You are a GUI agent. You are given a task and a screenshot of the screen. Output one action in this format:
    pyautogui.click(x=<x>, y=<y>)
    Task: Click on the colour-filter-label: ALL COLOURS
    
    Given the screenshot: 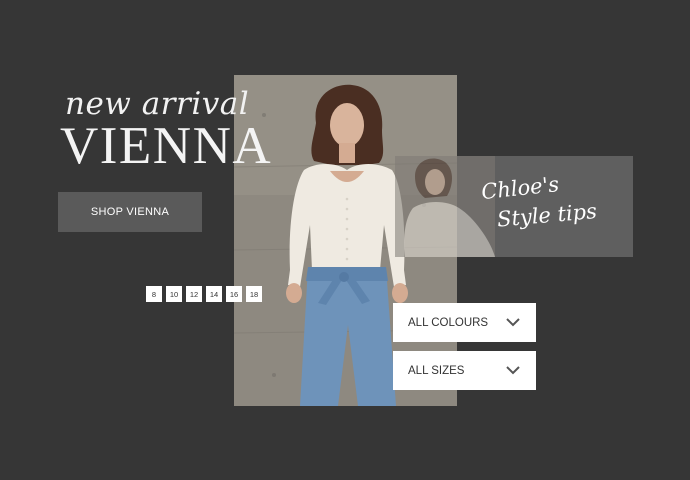 What is the action you would take?
    pyautogui.click(x=448, y=322)
    